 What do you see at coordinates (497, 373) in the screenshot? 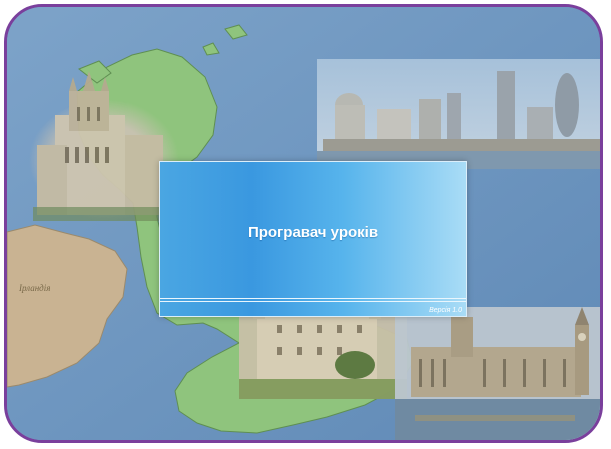
I see `westminster-photo` at bounding box center [497, 373].